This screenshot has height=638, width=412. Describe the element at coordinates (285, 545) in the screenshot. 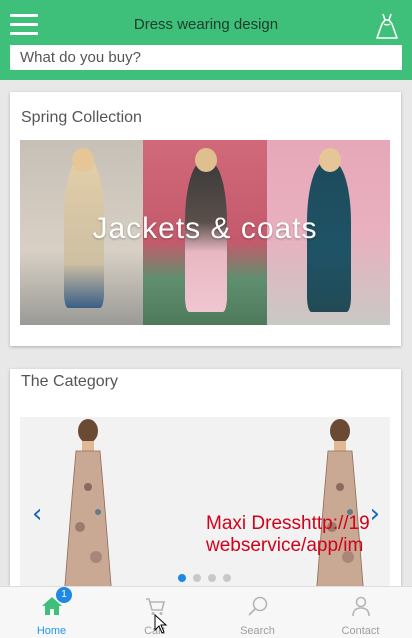

I see `slide-caption-line-2: webservice/app/im` at that location.